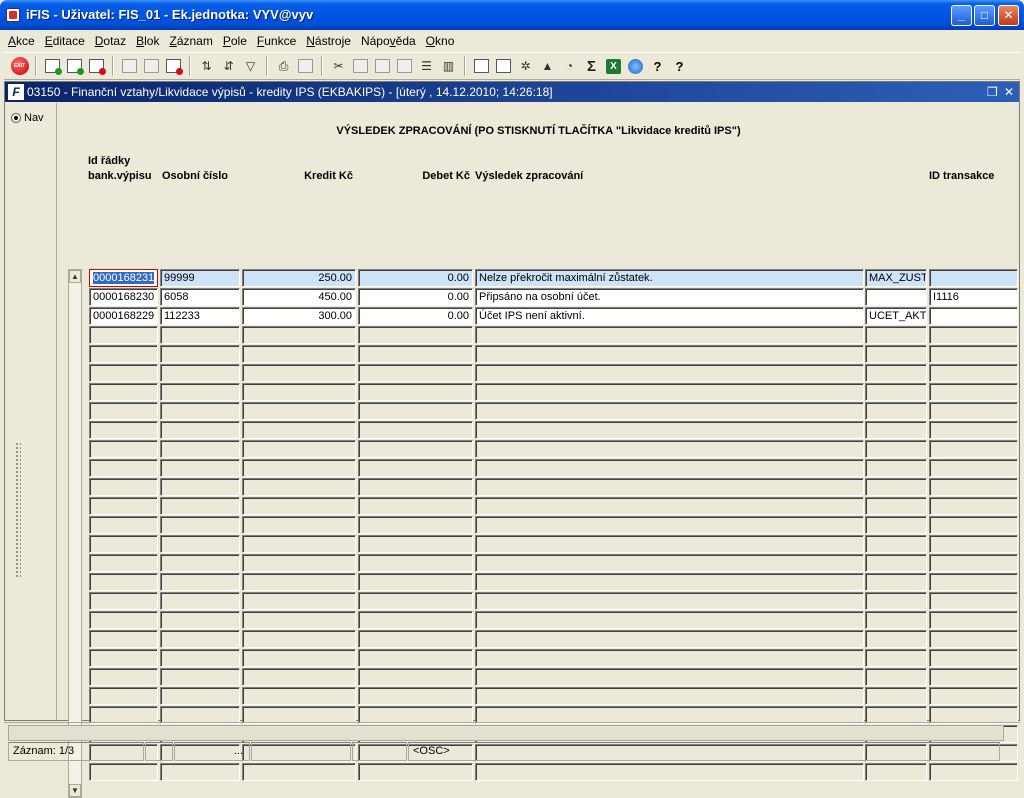 The image size is (1024, 798). Describe the element at coordinates (235, 41) in the screenshot. I see `menu-pole: Pole` at that location.